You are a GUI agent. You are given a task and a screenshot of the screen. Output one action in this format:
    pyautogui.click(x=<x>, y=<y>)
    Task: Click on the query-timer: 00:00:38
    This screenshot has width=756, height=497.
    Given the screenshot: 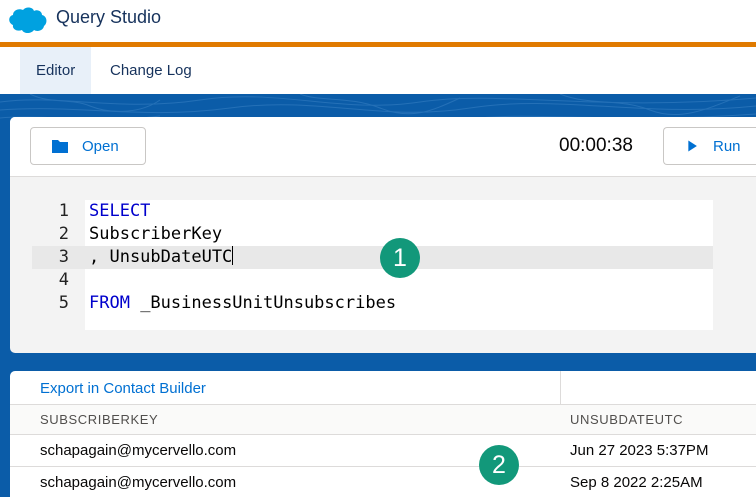 What is the action you would take?
    pyautogui.click(x=596, y=145)
    